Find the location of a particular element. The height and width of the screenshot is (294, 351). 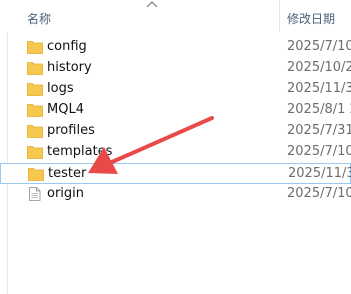

list-item: history 2025/10/29 is located at coordinates (175, 68).